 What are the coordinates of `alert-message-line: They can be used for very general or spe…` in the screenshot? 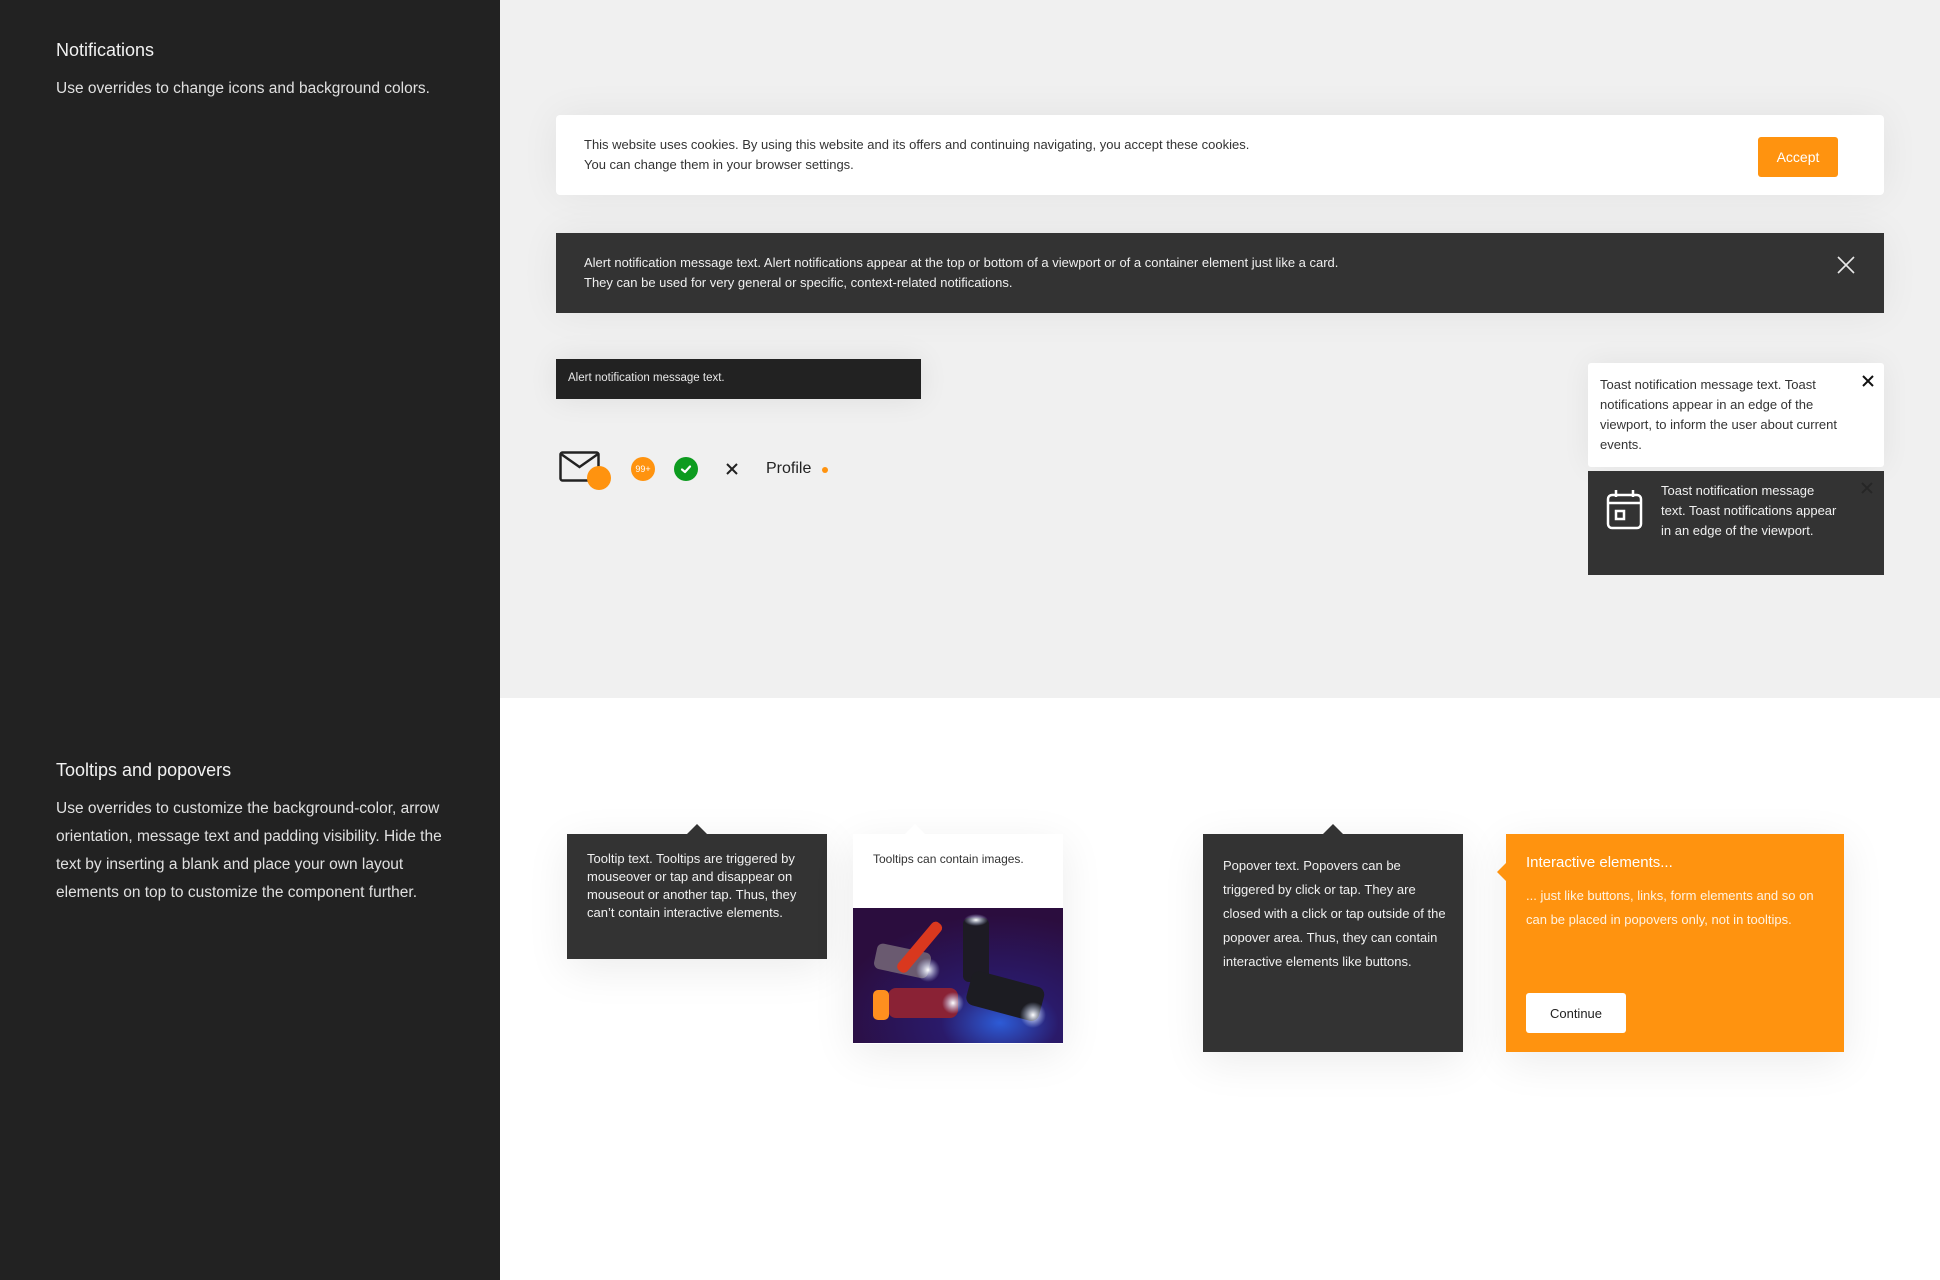 It's located at (798, 282).